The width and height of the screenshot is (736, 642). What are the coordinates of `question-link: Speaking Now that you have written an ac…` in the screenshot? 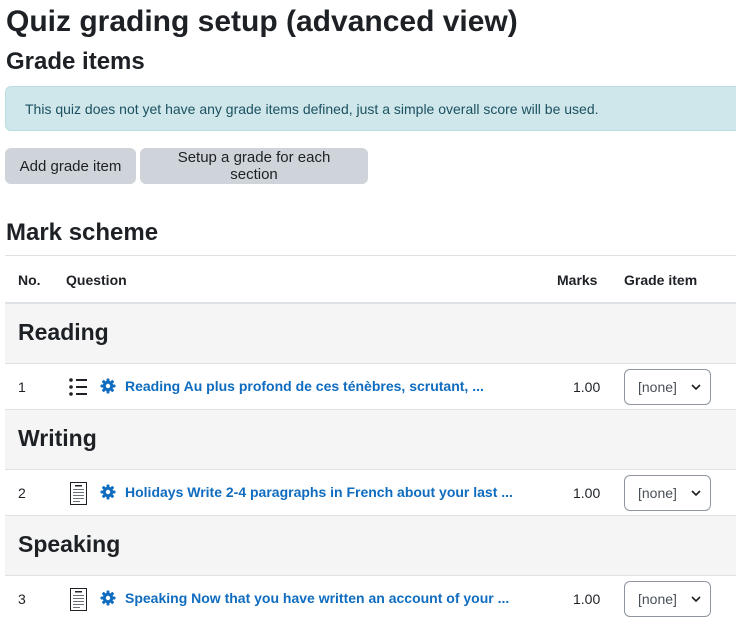 It's located at (317, 598).